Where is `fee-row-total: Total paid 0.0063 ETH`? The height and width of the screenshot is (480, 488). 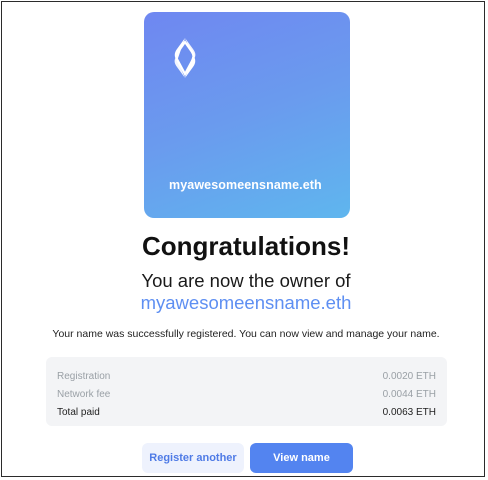 fee-row-total: Total paid 0.0063 ETH is located at coordinates (246, 412).